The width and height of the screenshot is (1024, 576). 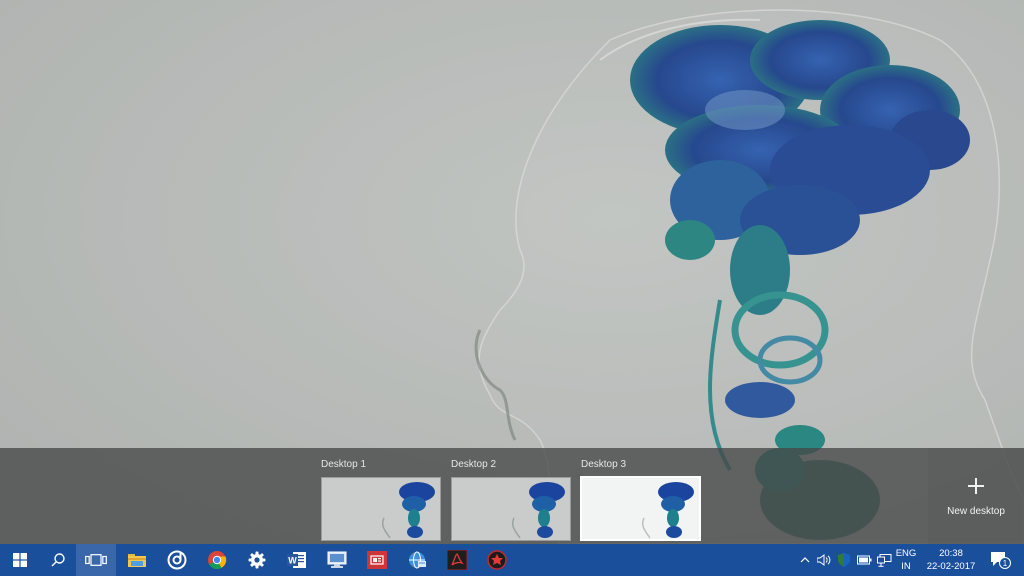 I want to click on clock-date: 22-02-2017, so click(x=951, y=566).